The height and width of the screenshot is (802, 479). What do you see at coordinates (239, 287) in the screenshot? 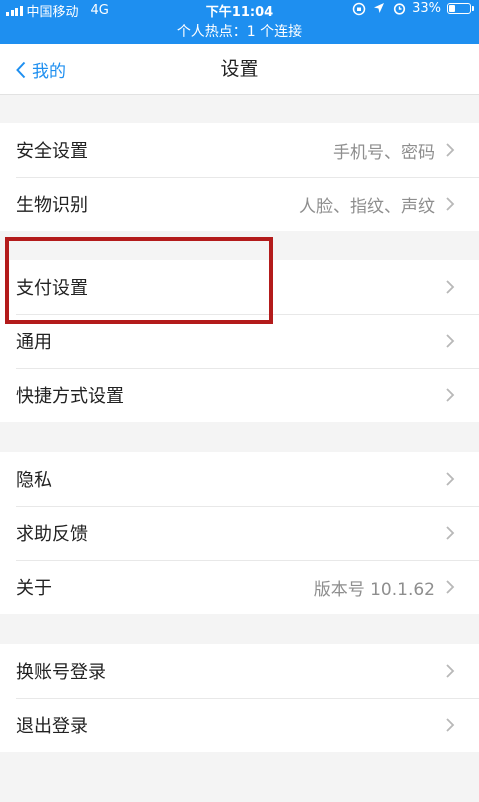
I see `payment-settings-row: 支付设置` at bounding box center [239, 287].